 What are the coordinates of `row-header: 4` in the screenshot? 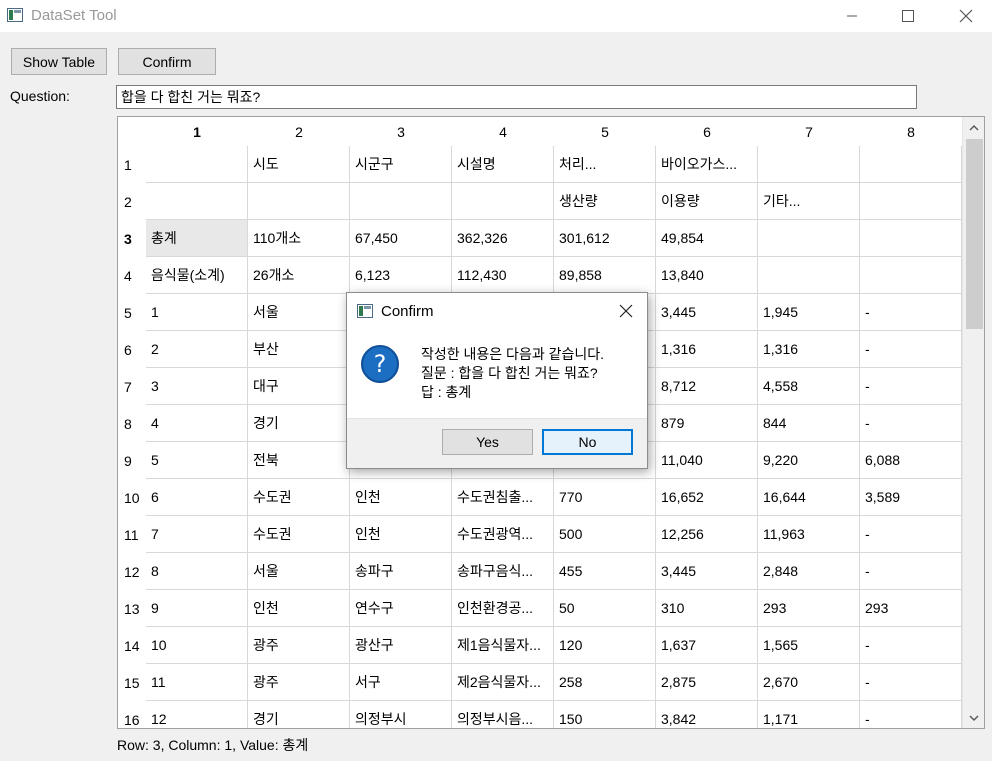 It's located at (132, 275).